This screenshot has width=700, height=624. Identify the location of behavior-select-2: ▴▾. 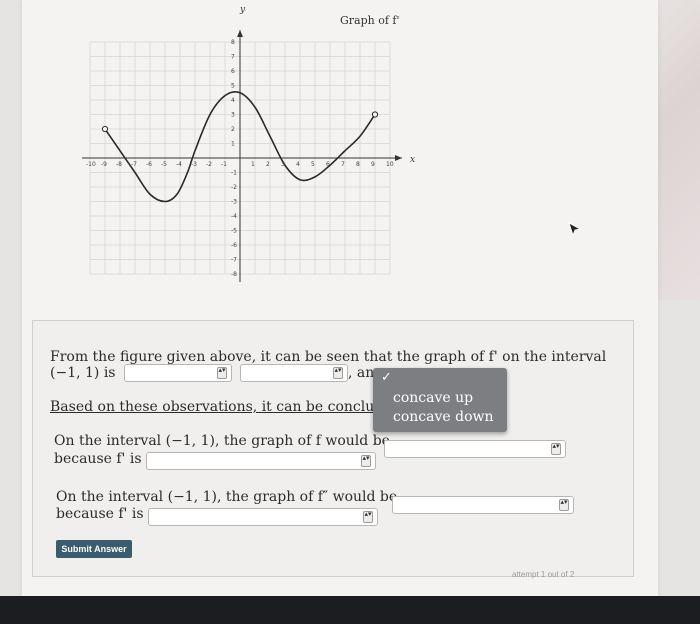
(294, 373).